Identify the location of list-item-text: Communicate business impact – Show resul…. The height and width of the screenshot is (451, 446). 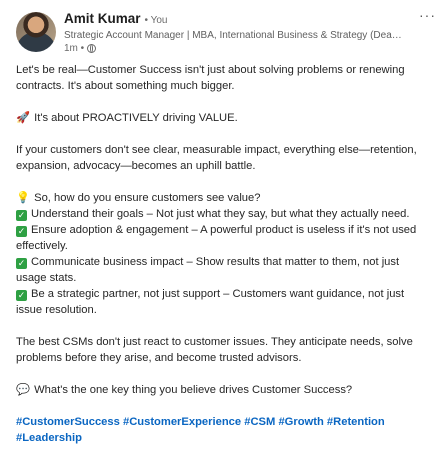
(208, 270).